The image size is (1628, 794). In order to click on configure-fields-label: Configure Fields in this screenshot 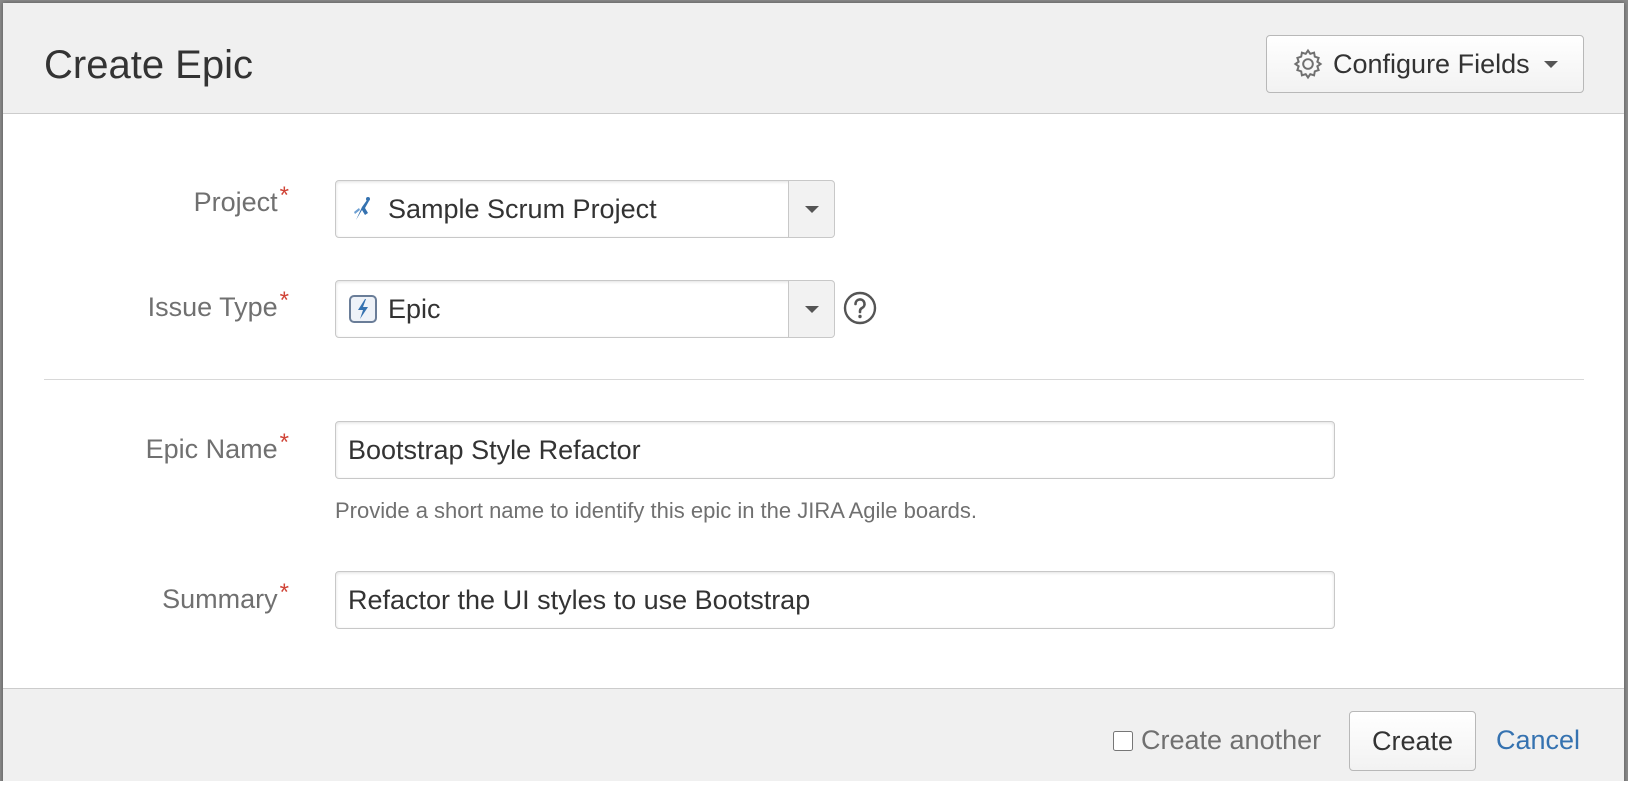, I will do `click(1431, 63)`.